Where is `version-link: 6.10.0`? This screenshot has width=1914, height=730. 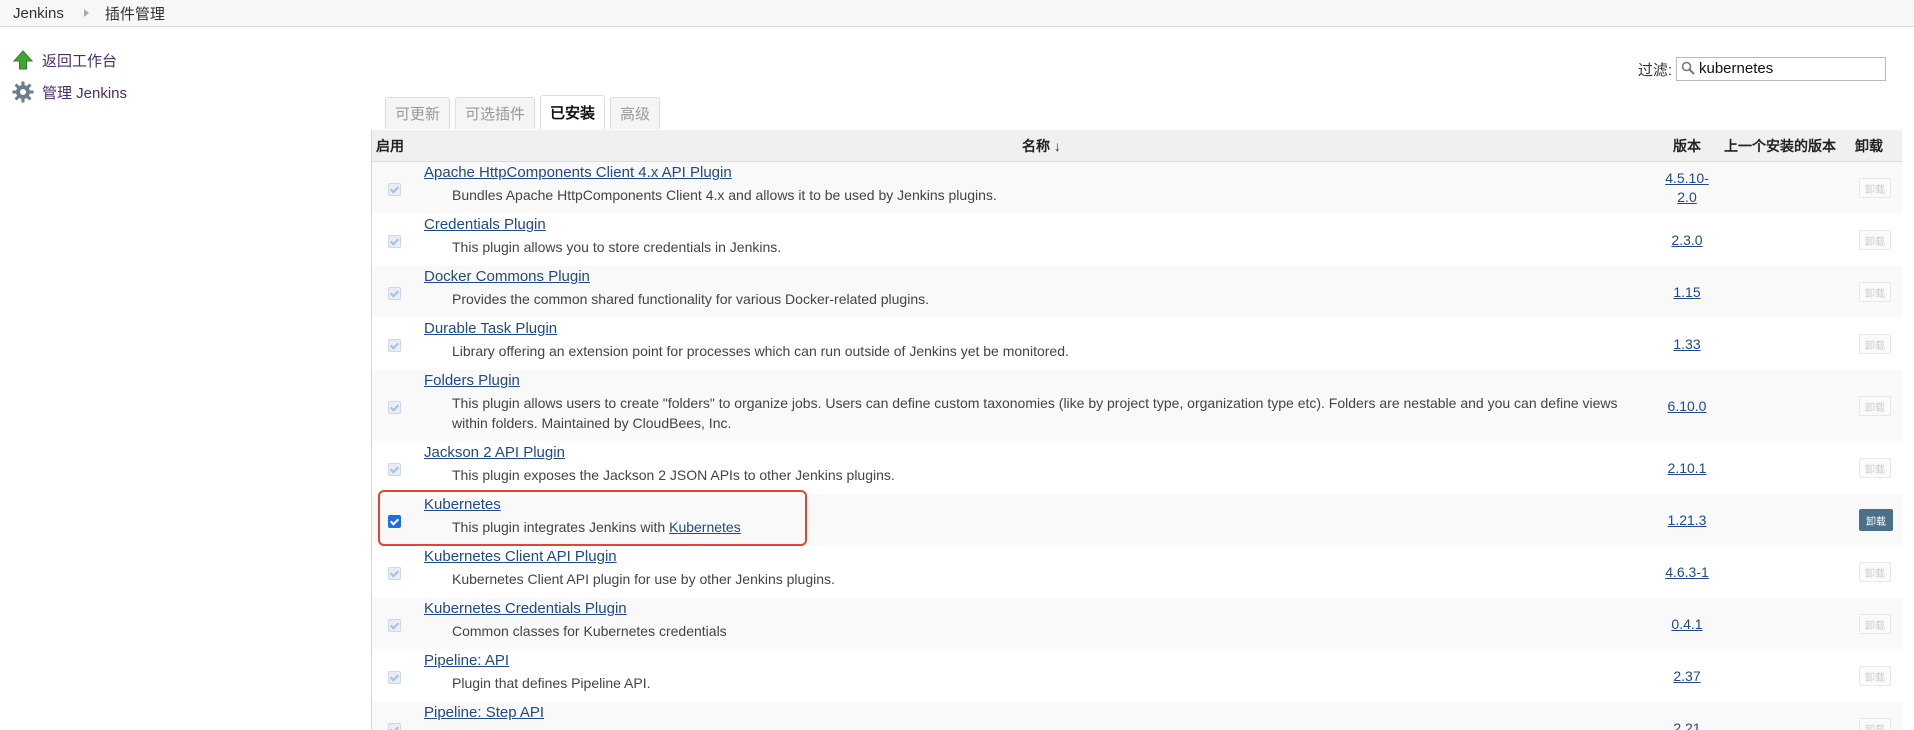 version-link: 6.10.0 is located at coordinates (1687, 406).